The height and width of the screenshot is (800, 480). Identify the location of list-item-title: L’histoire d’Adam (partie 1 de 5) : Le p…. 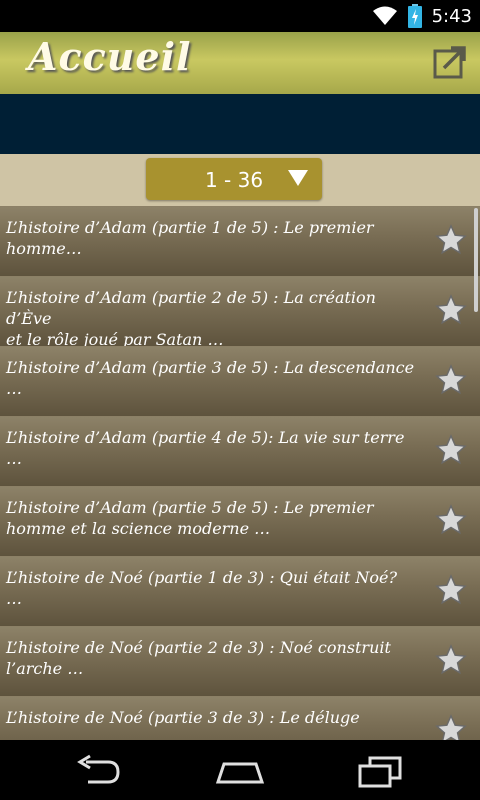
(190, 238).